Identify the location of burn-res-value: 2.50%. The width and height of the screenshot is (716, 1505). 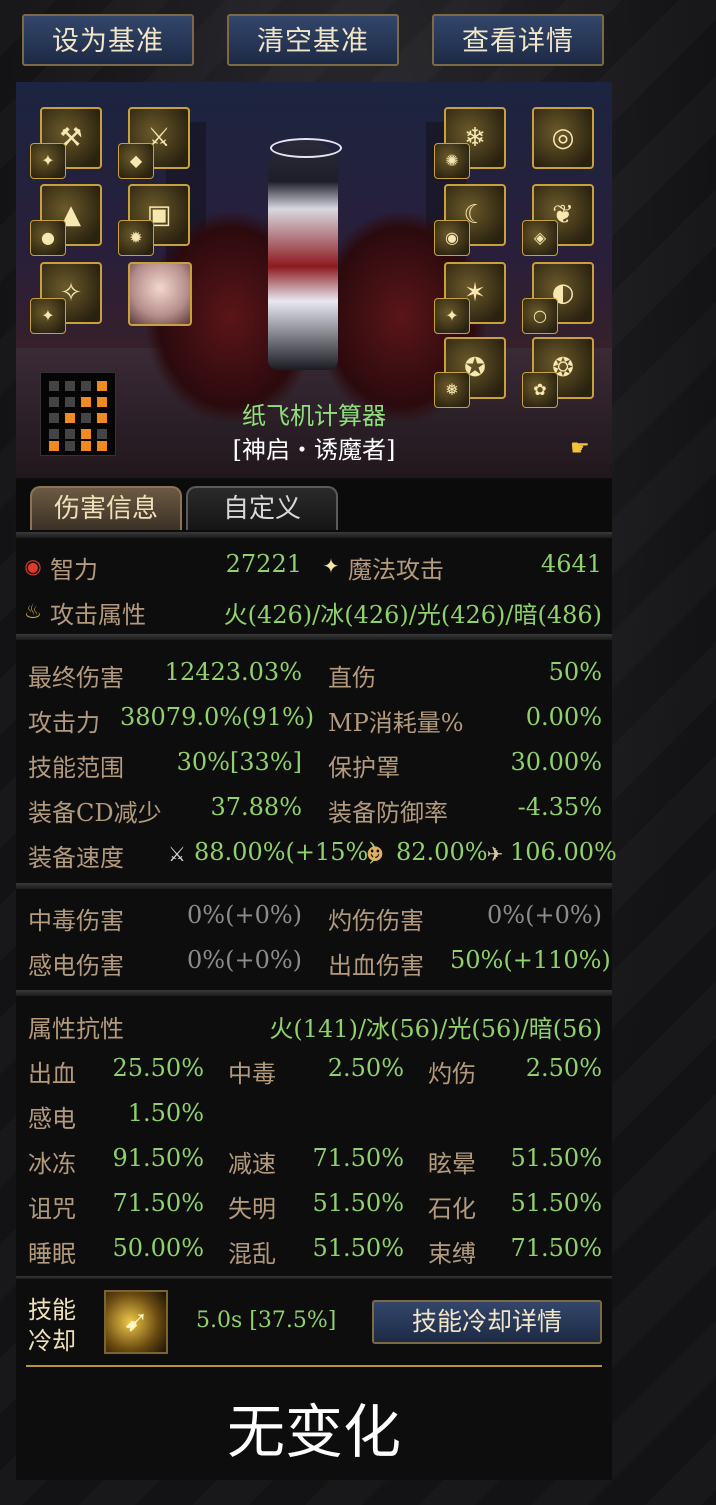
(563, 1068).